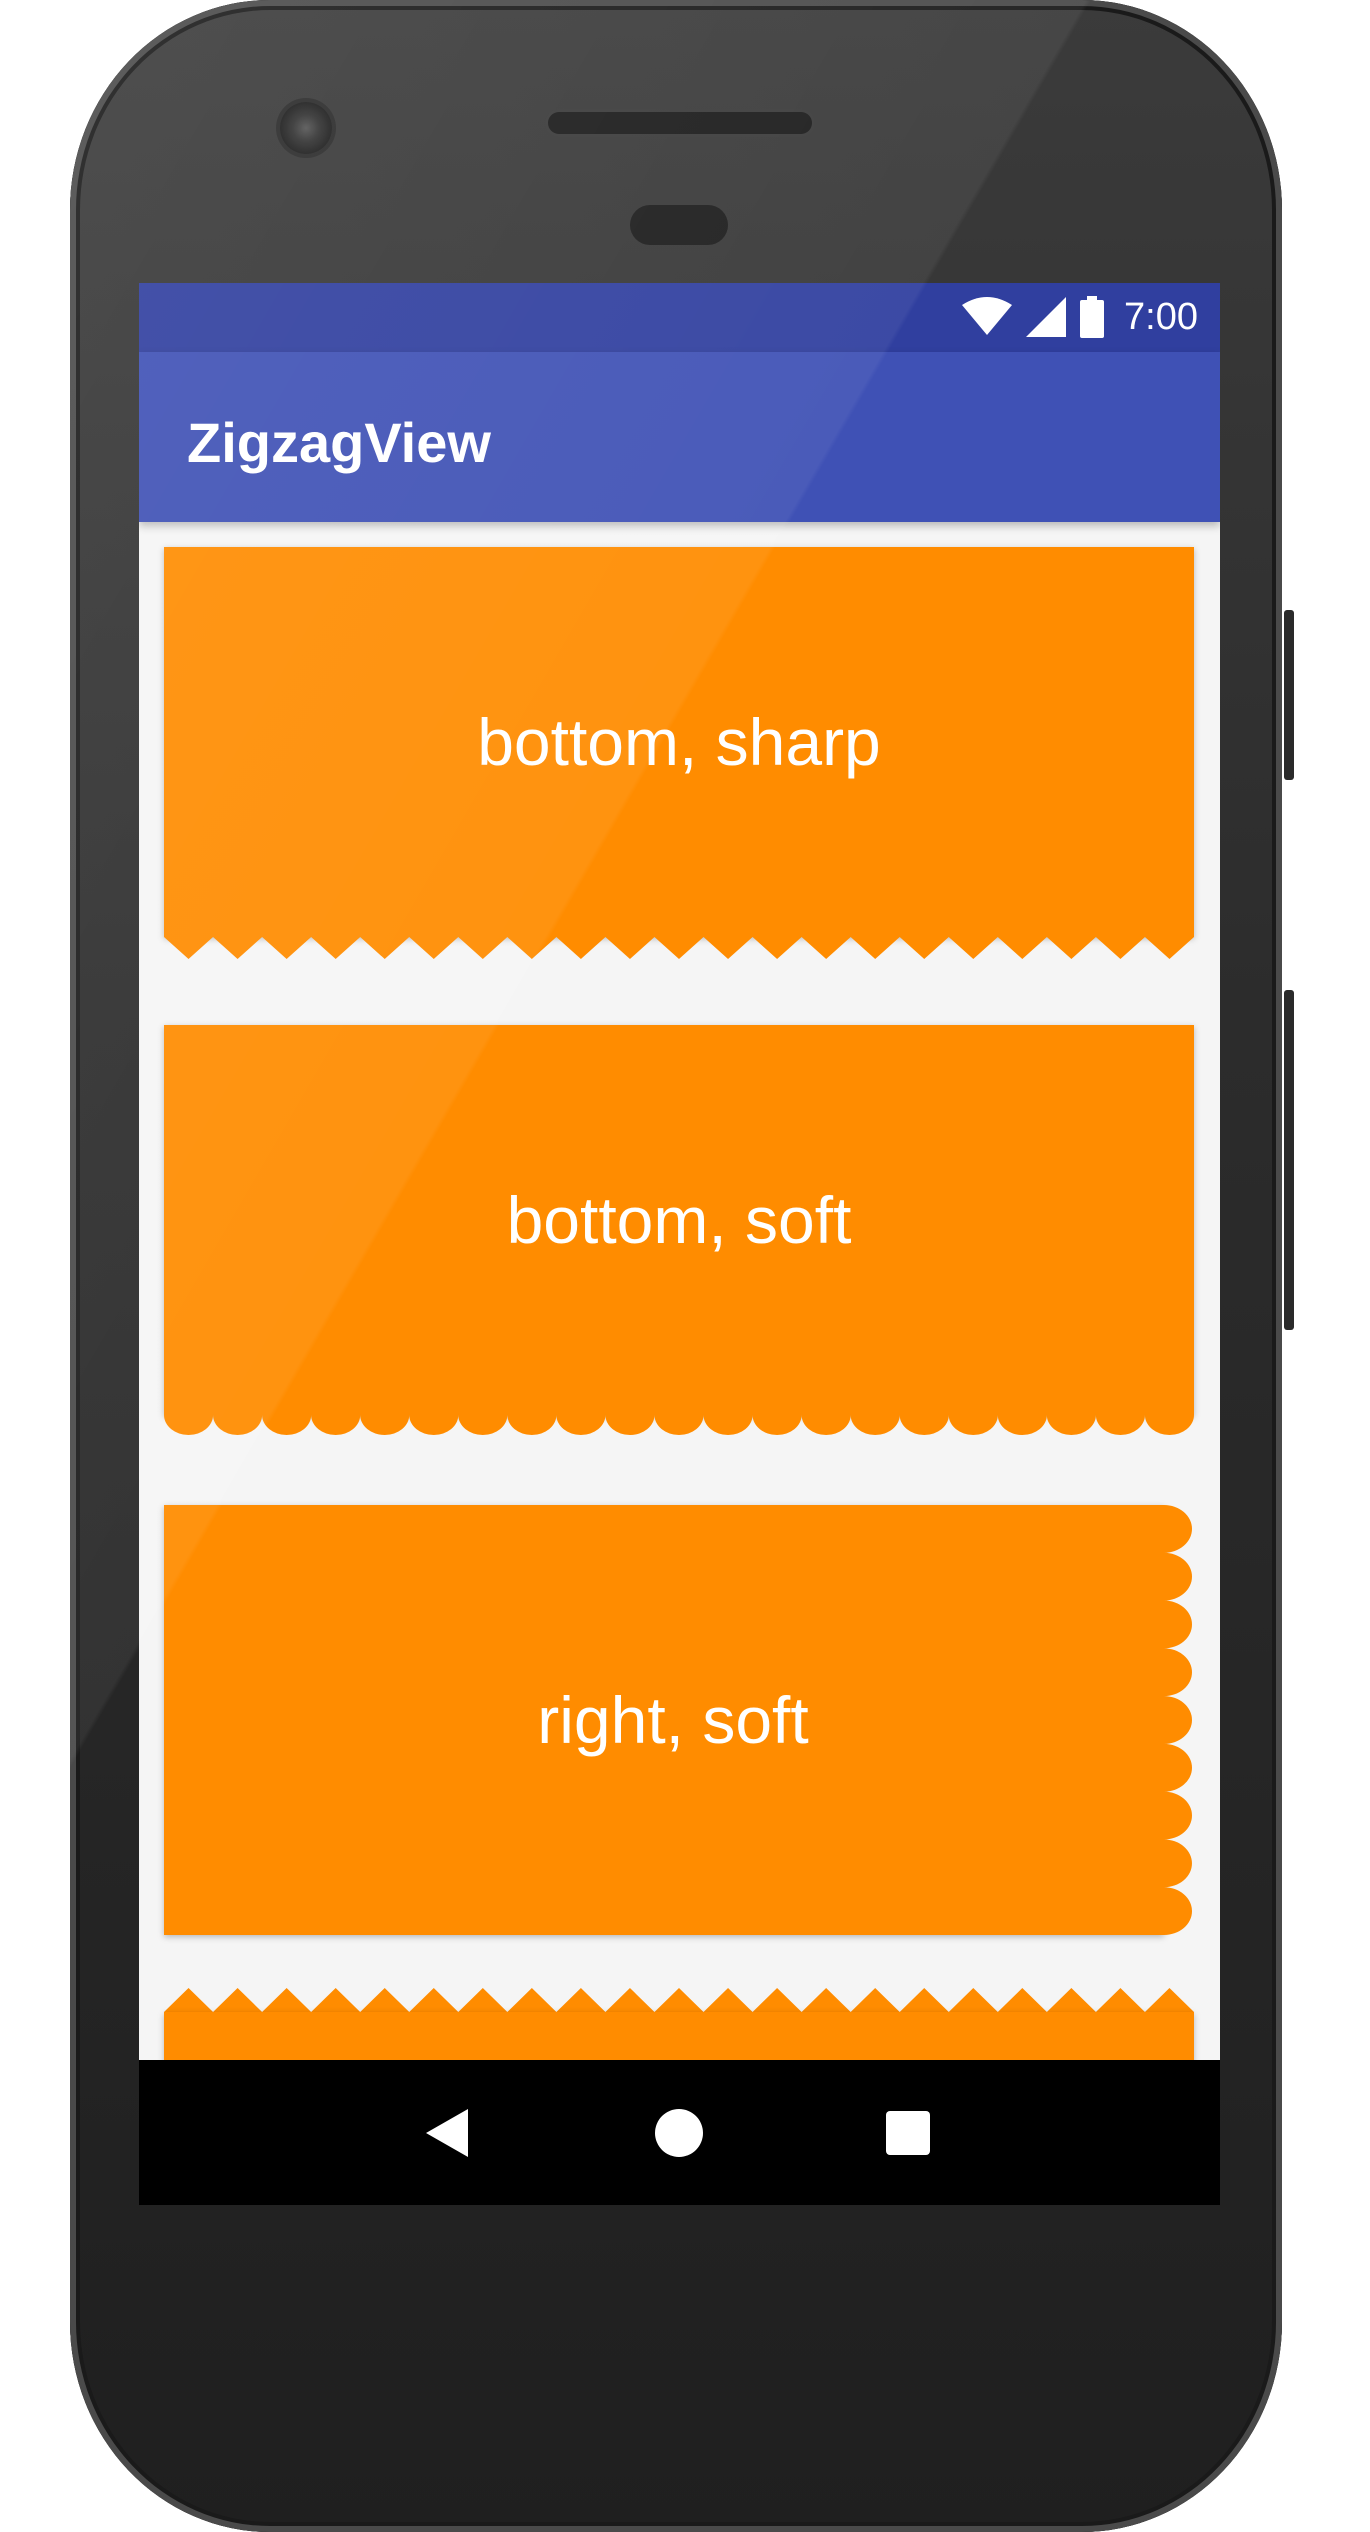  Describe the element at coordinates (987, 316) in the screenshot. I see `wifi-icon` at that location.